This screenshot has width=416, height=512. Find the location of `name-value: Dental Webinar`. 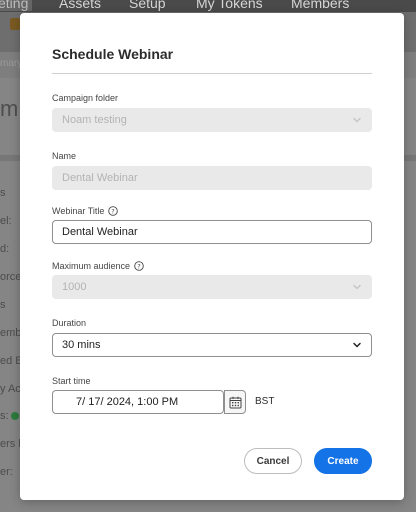

name-value: Dental Webinar is located at coordinates (100, 178).